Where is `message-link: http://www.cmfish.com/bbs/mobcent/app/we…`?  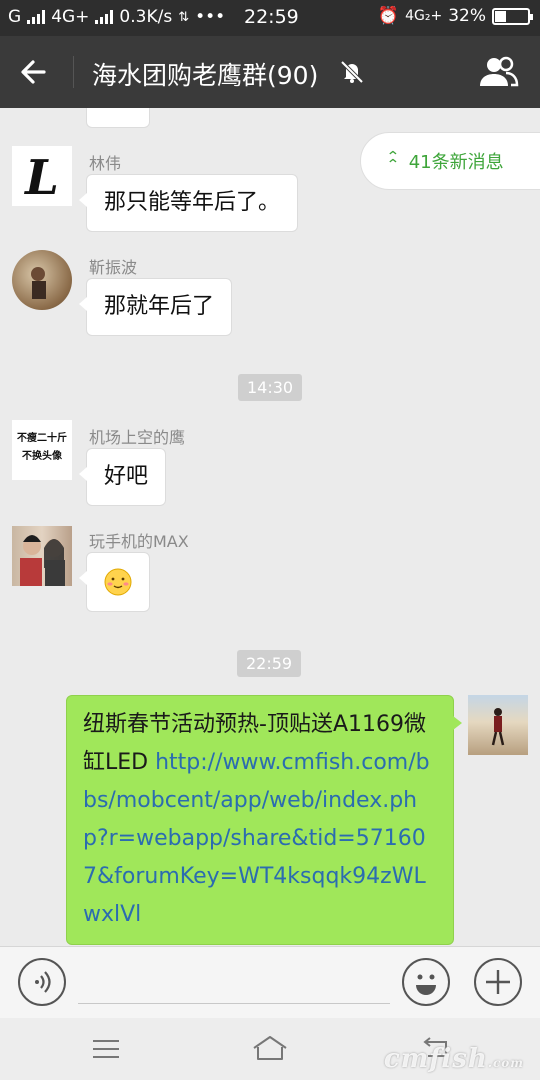 message-link: http://www.cmfish.com/bbs/mobcent/app/we… is located at coordinates (256, 838).